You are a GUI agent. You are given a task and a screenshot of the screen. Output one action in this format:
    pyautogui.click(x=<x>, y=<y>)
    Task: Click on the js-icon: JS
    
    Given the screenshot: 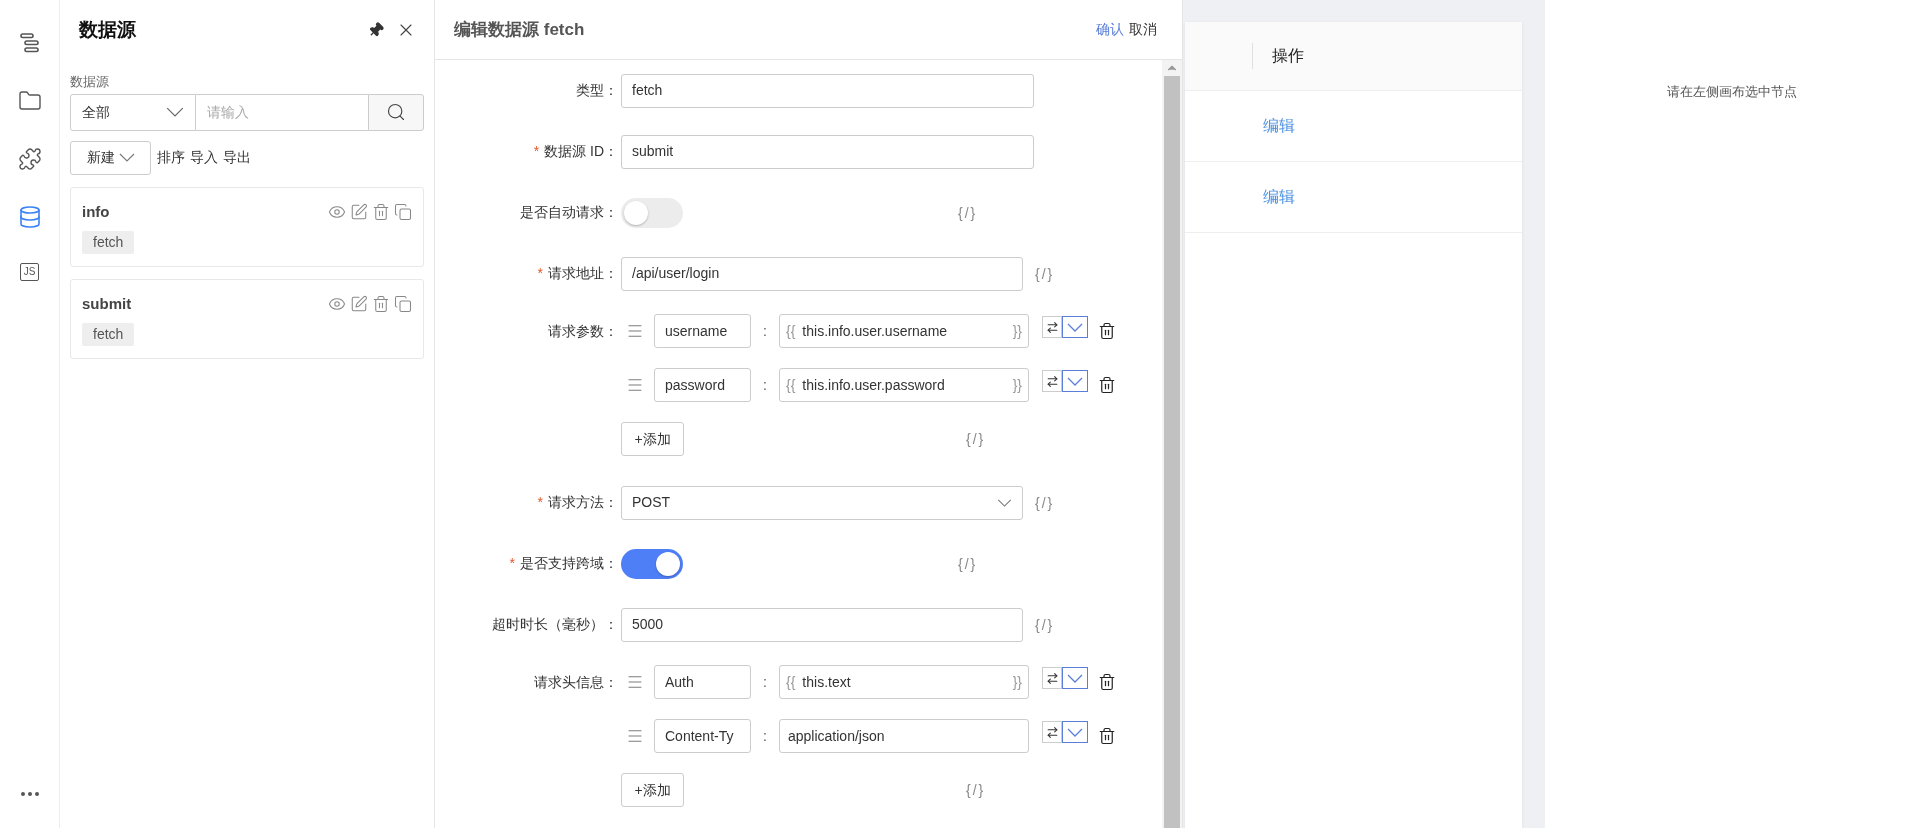 What is the action you would take?
    pyautogui.click(x=29, y=272)
    